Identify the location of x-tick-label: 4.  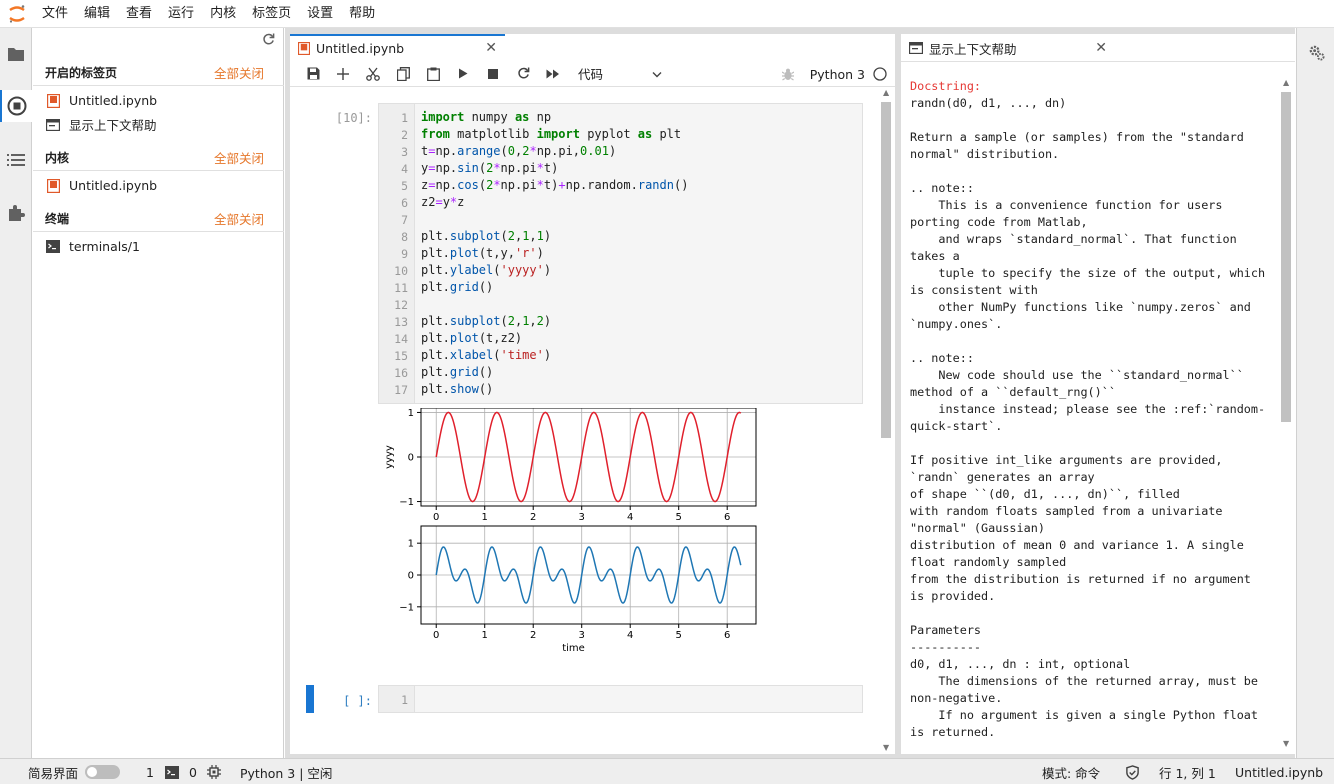
(630, 517).